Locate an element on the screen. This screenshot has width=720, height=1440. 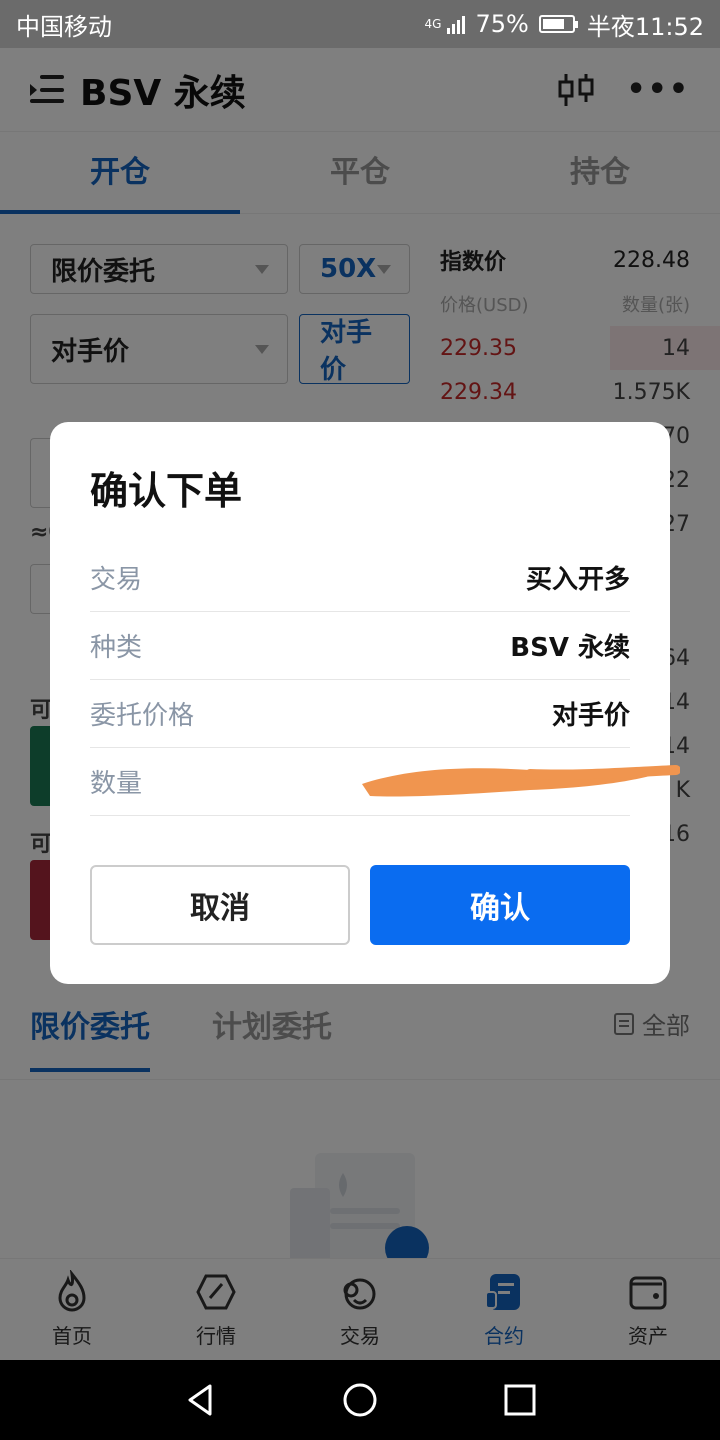
redaction-scribble is located at coordinates (521, 781).